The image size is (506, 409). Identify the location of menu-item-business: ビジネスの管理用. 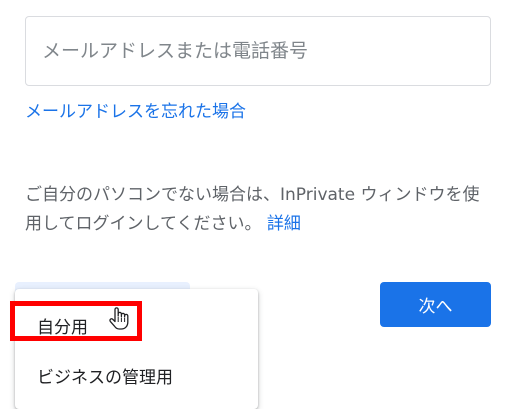
(136, 375).